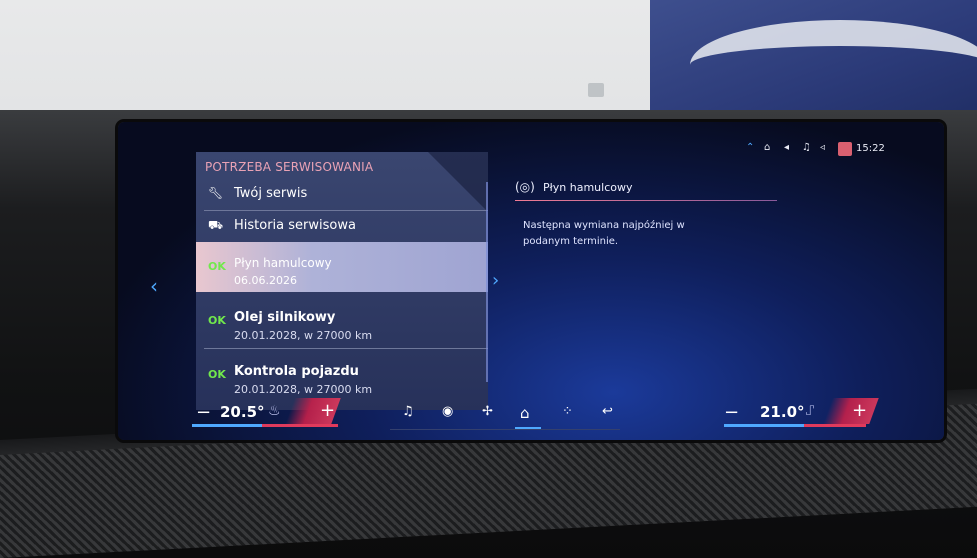 The image size is (977, 558). What do you see at coordinates (342, 267) in the screenshot?
I see `list-item-brake-fluid: OK Płyn hamulcowy 06.06.2026` at bounding box center [342, 267].